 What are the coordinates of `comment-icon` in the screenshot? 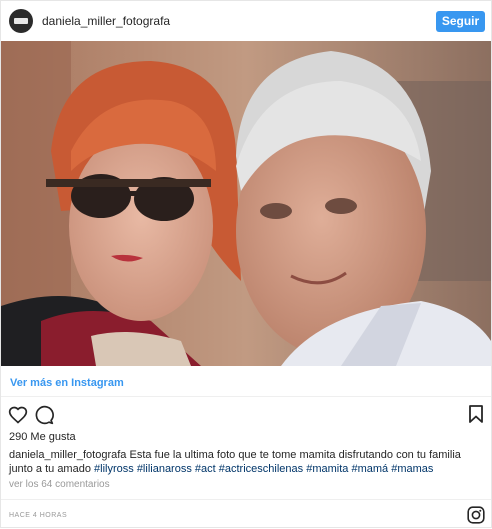 It's located at (44, 415).